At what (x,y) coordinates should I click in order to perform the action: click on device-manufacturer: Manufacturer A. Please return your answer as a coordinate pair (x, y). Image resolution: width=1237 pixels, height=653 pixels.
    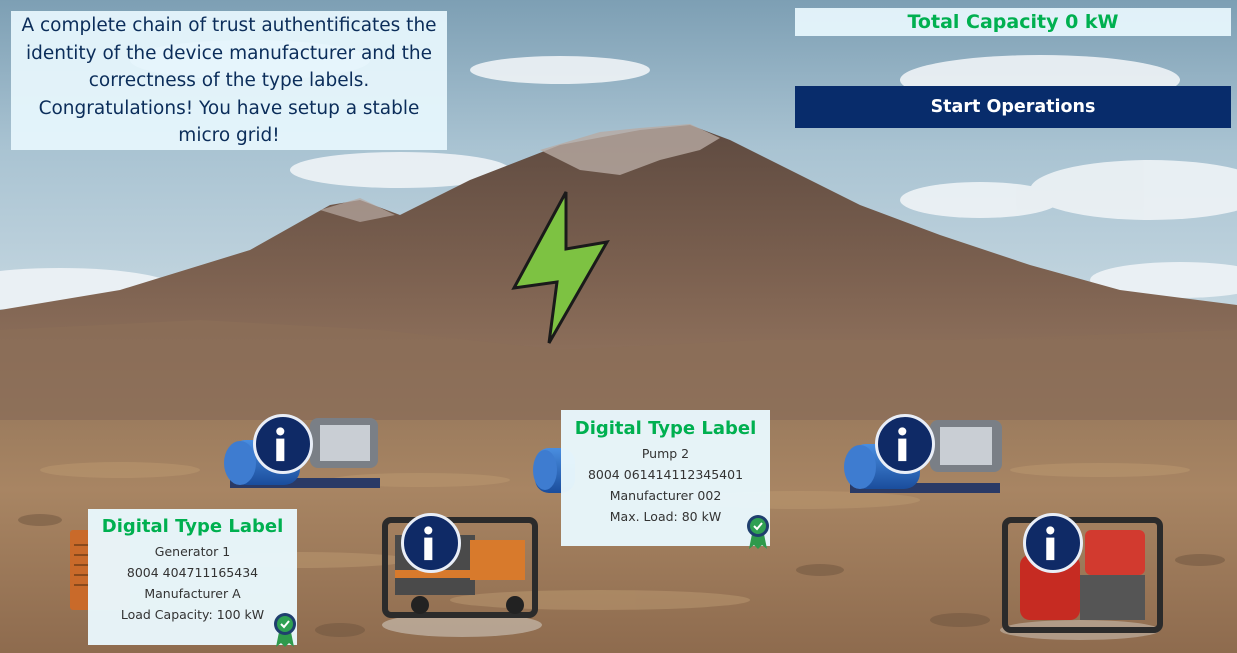
    Looking at the image, I should click on (192, 593).